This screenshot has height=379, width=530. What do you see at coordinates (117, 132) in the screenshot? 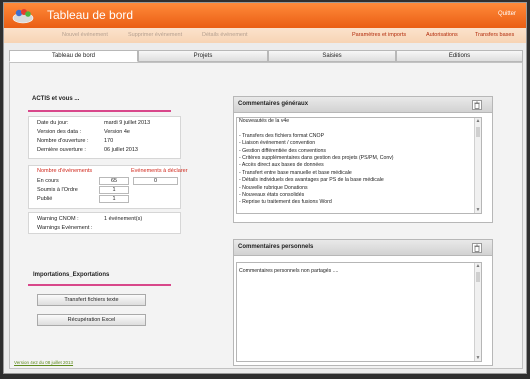
I see `data-version-value: Version 4e` at bounding box center [117, 132].